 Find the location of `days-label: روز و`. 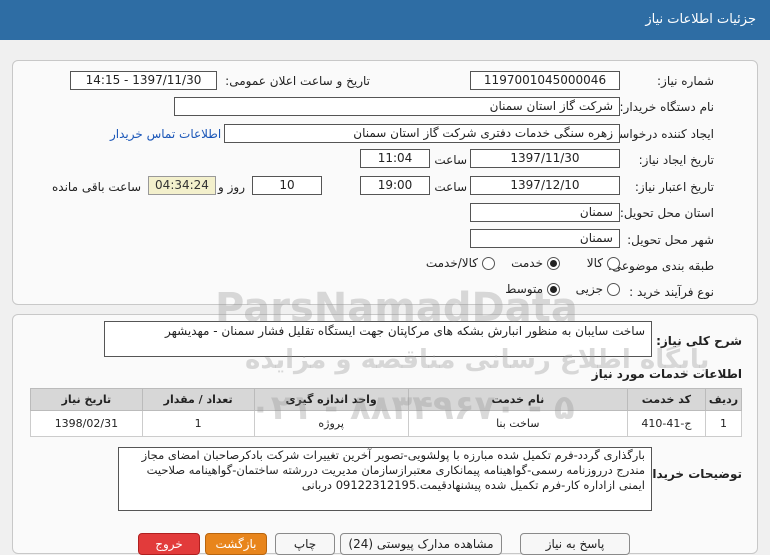

days-label: روز و is located at coordinates (231, 187).